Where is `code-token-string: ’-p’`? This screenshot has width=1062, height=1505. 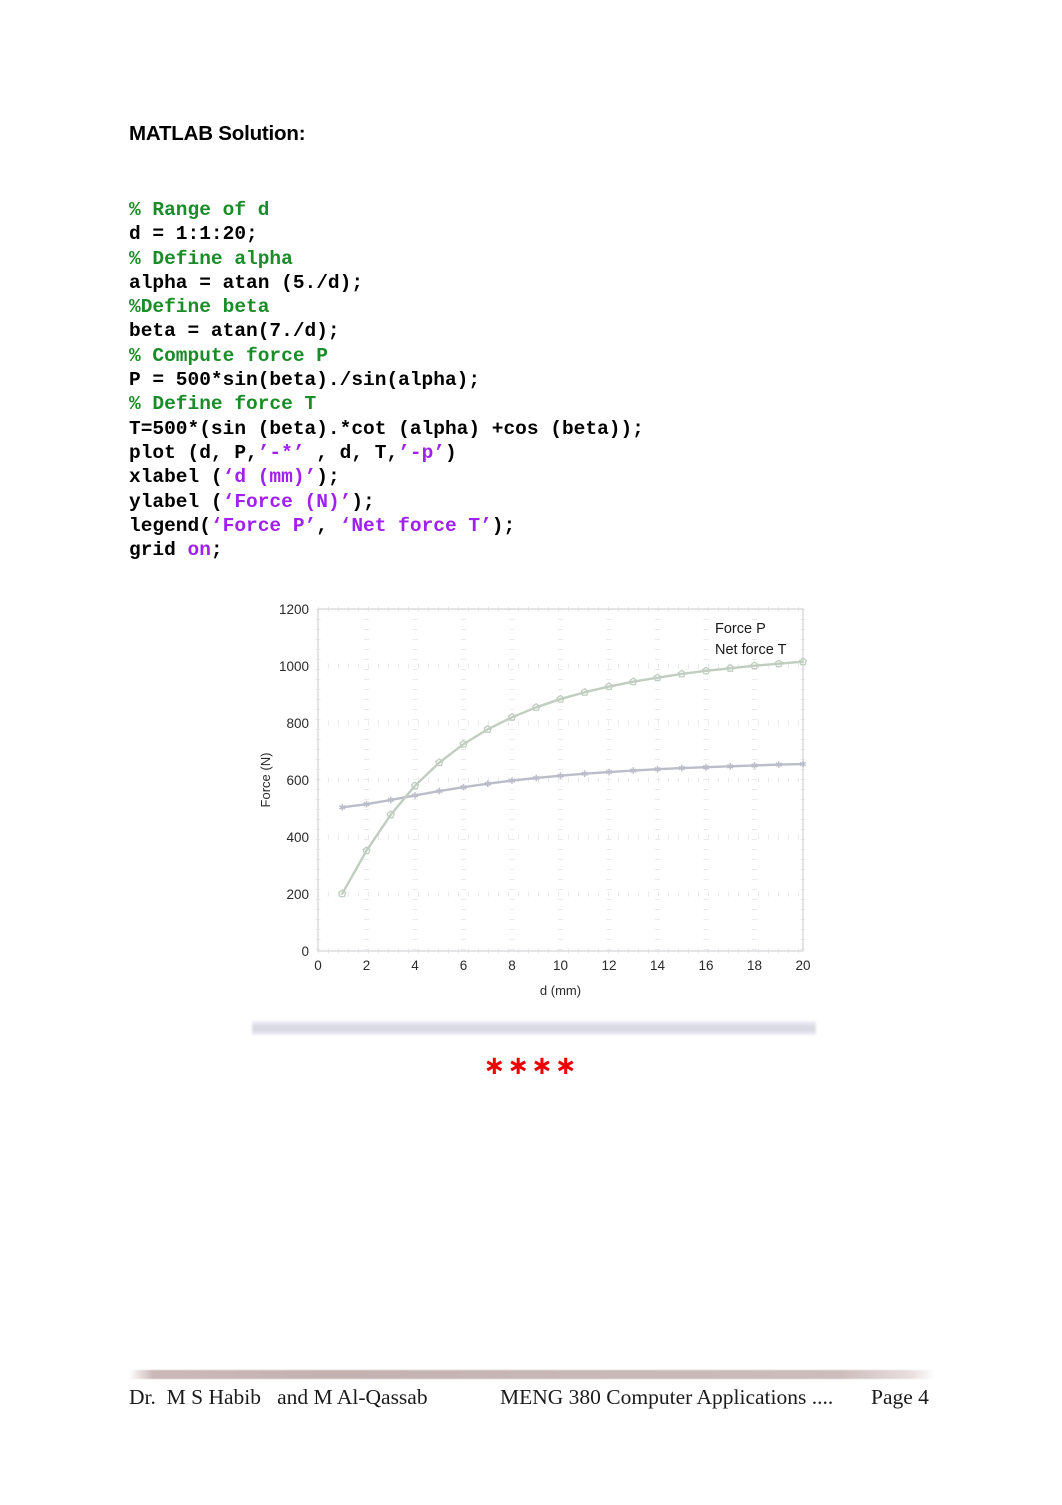 code-token-string: ’-p’ is located at coordinates (421, 452).